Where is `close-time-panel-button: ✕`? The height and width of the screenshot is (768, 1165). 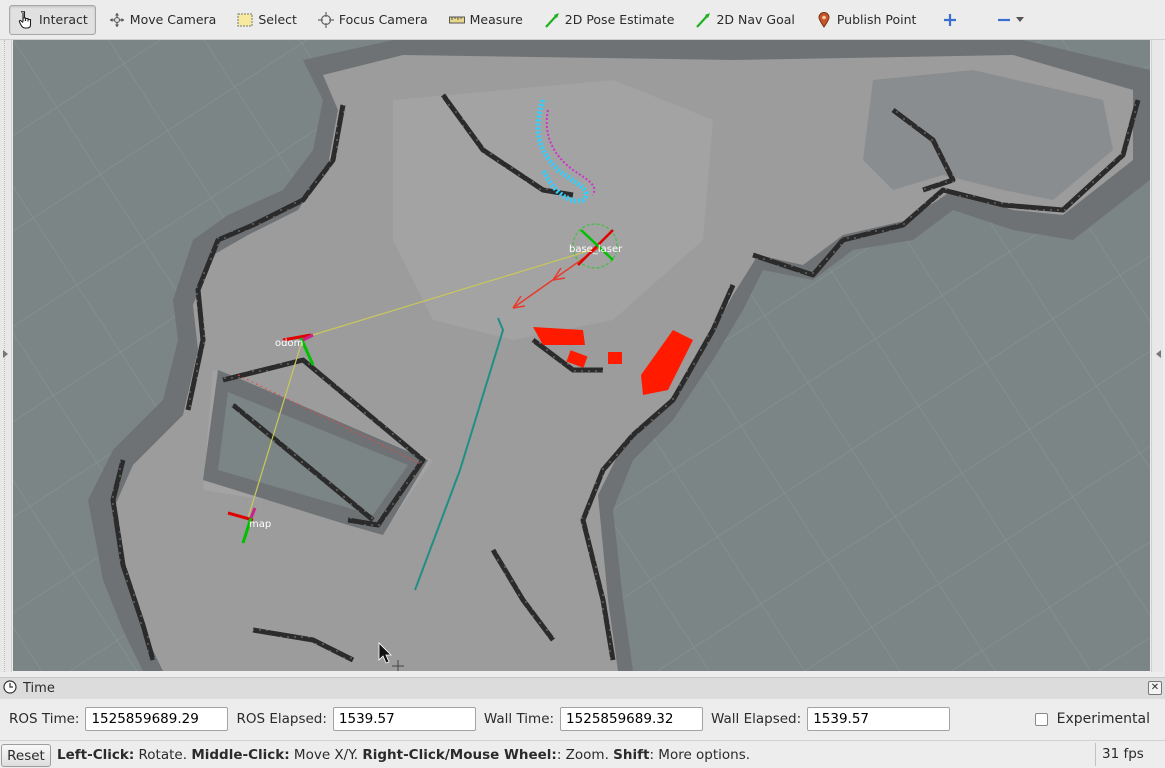 close-time-panel-button: ✕ is located at coordinates (1155, 688).